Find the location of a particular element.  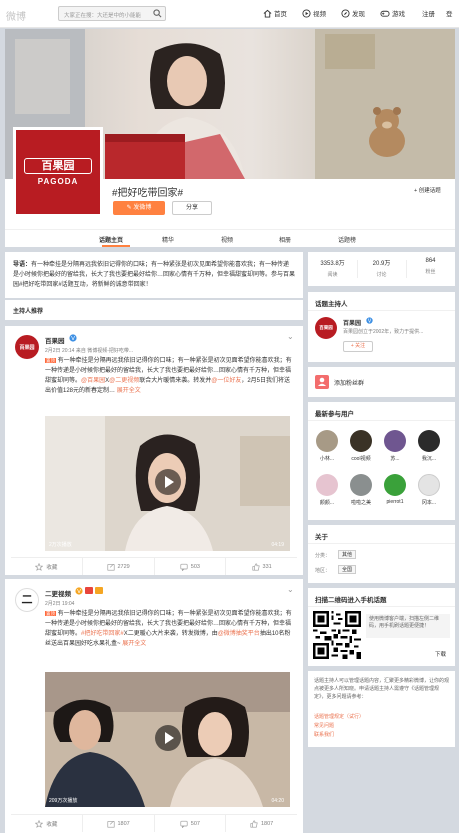

topic-tabs: 话题主页 精华 视频 相册 话题榜 is located at coordinates (230, 238).